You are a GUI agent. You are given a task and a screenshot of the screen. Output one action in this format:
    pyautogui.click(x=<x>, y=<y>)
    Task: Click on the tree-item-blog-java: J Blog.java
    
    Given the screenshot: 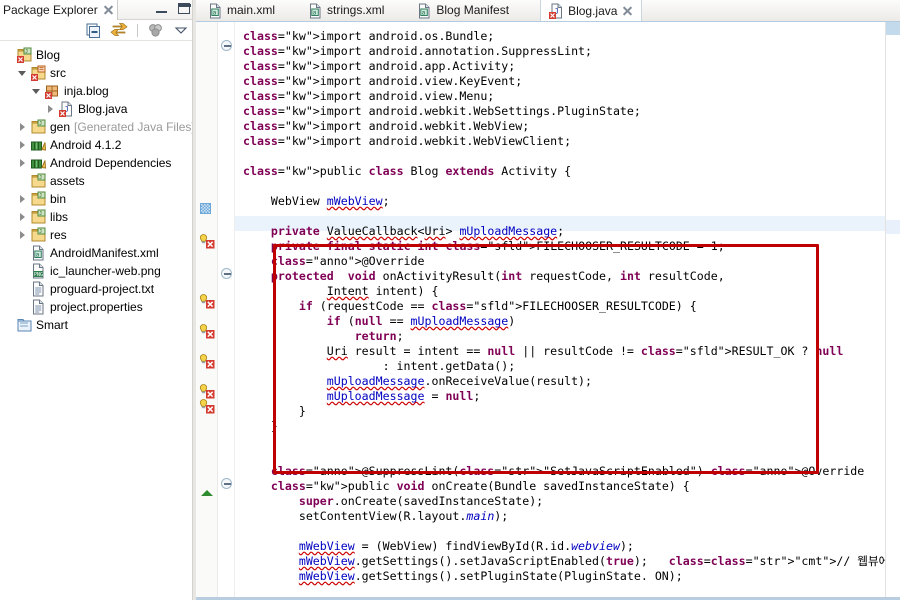 What is the action you would take?
    pyautogui.click(x=98, y=109)
    